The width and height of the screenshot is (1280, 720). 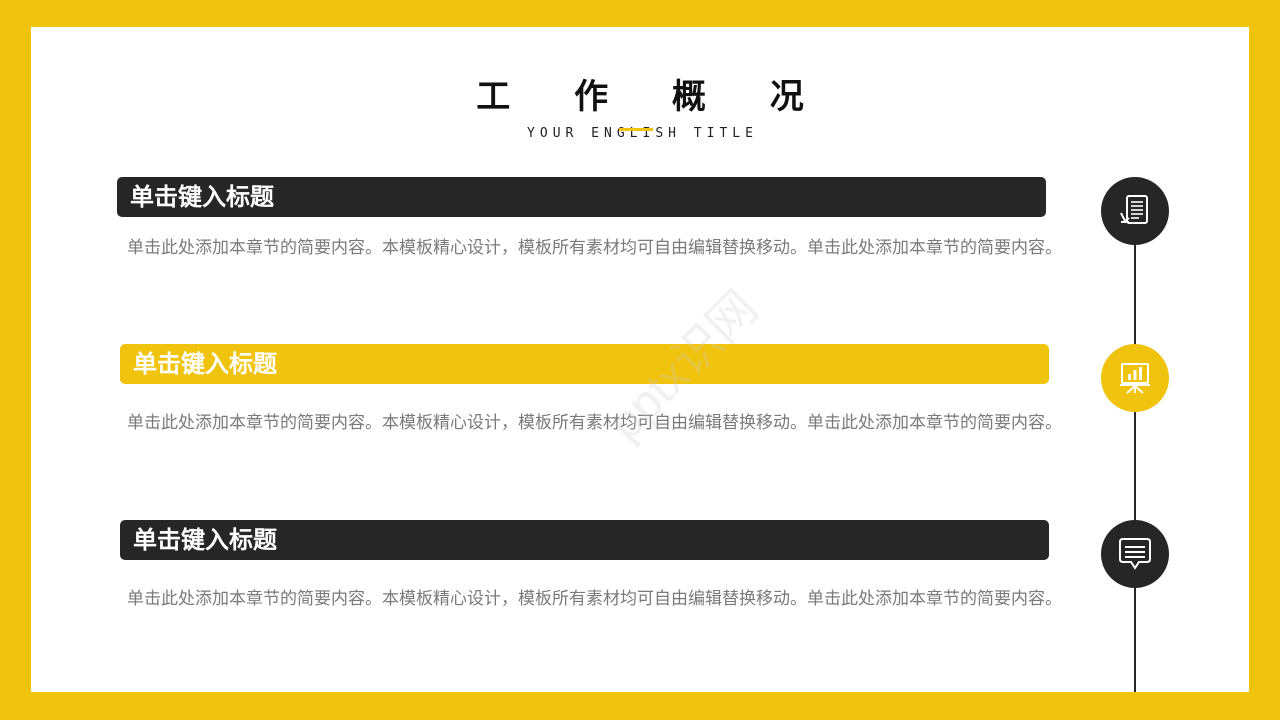 I want to click on title-underline, so click(x=636, y=129).